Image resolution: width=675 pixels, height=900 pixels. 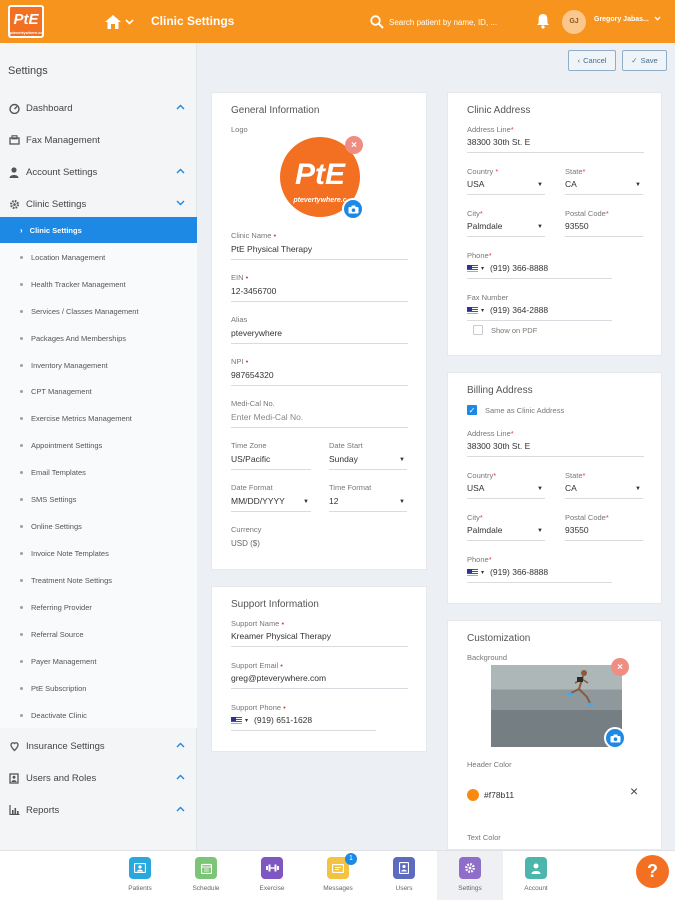 What do you see at coordinates (354, 145) in the screenshot?
I see `remove-logo-button: ×` at bounding box center [354, 145].